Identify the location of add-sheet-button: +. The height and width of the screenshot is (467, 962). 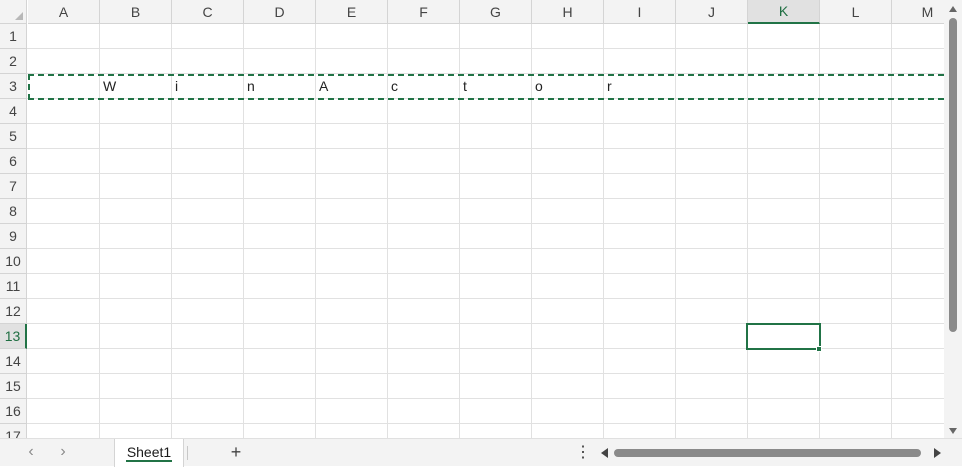
(236, 452).